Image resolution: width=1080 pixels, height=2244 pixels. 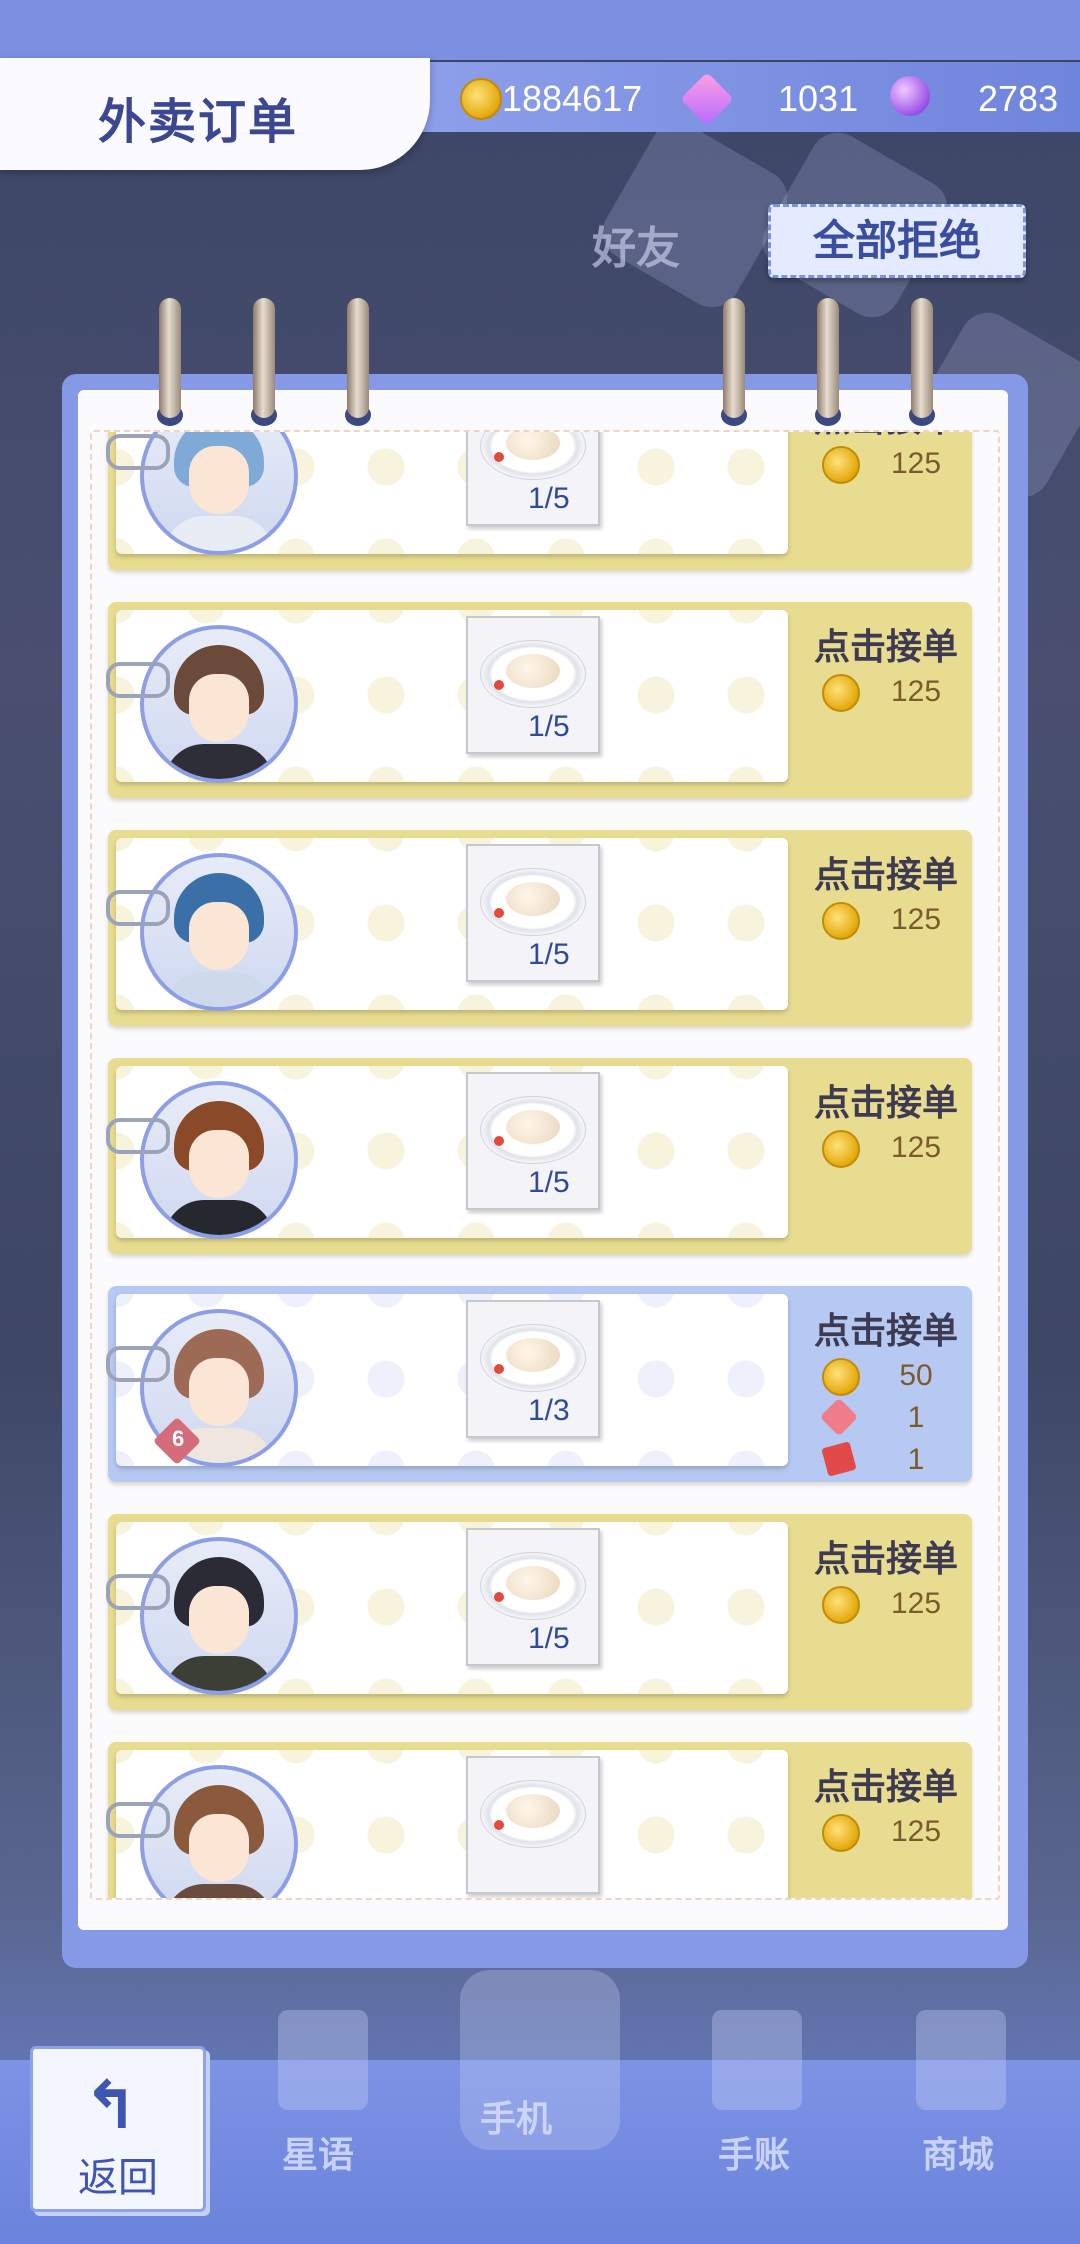 I want to click on coin-balance: 1884617, so click(x=572, y=98).